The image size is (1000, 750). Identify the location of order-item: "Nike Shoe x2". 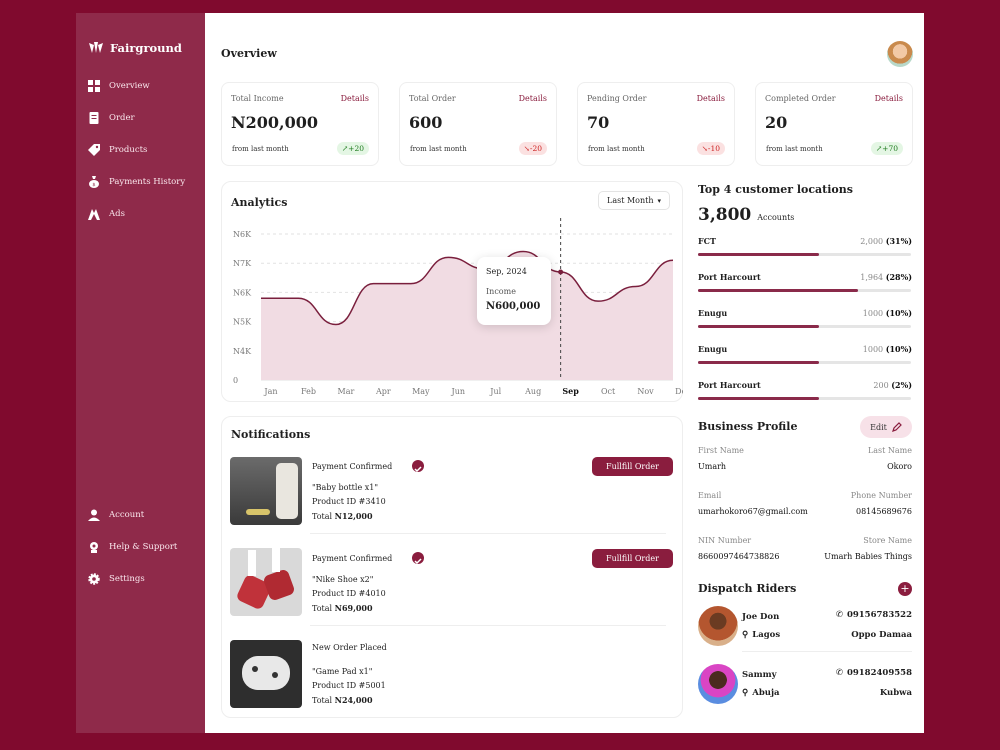
(343, 579).